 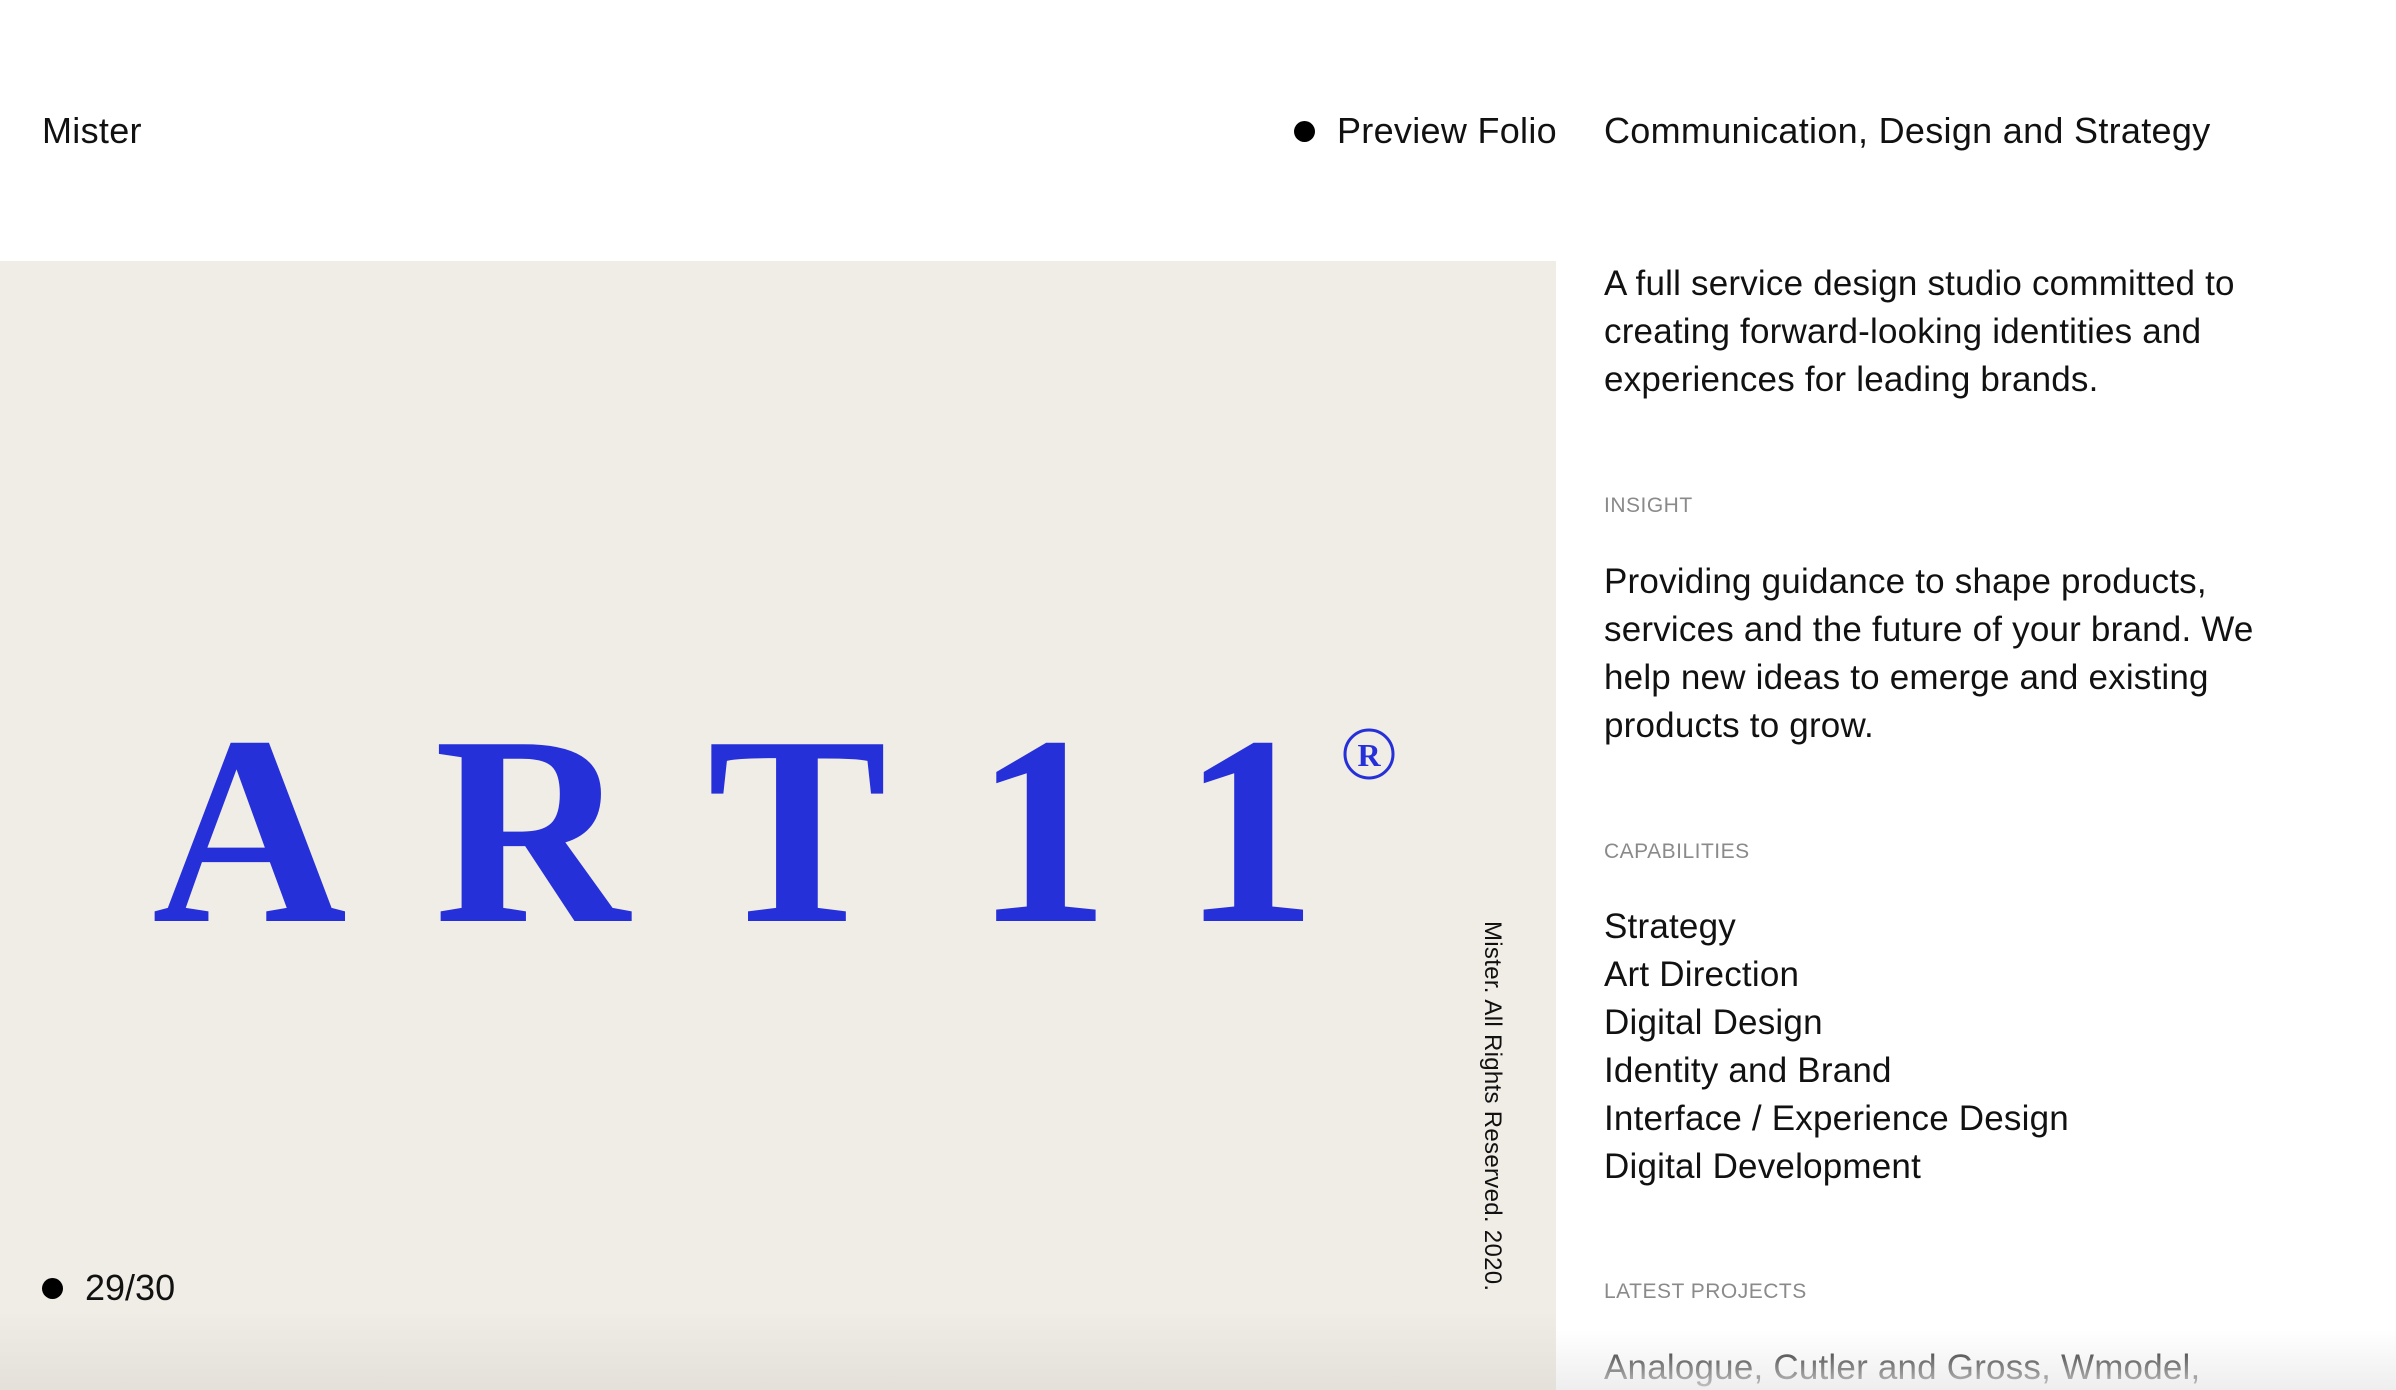 What do you see at coordinates (1705, 1291) in the screenshot?
I see `latest-projects-label: LATEST PROJECTS` at bounding box center [1705, 1291].